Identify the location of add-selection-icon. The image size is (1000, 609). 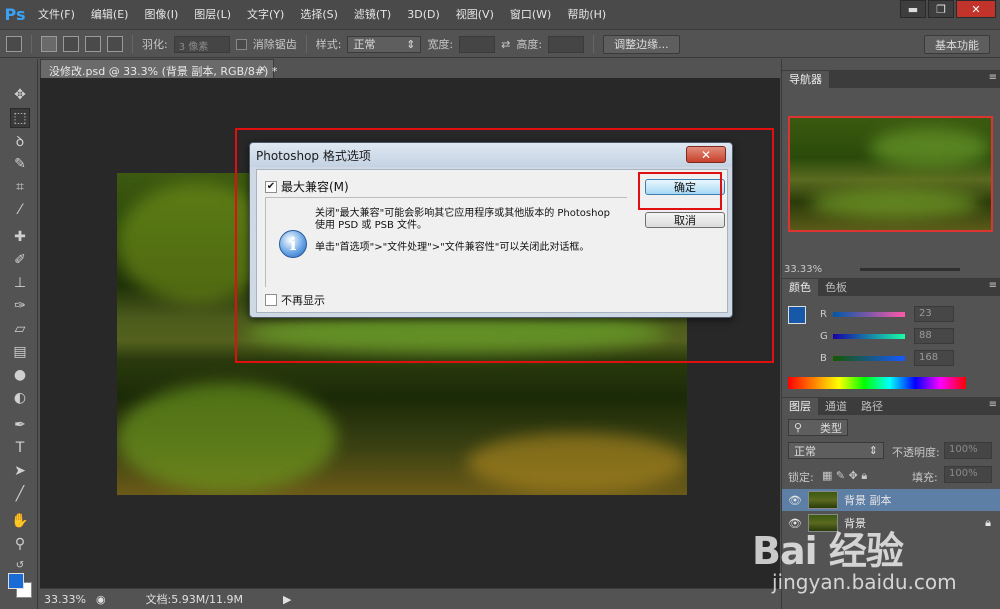
(71, 44).